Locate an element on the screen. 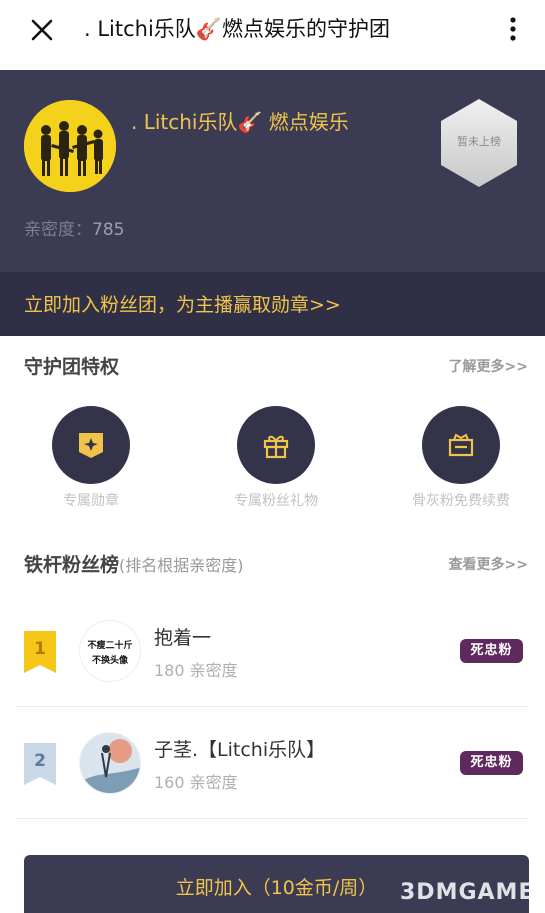 Image resolution: width=545 pixels, height=913 pixels. top-bar: . Litchi乐队🎸燃点娱乐的守护团 is located at coordinates (272, 35).